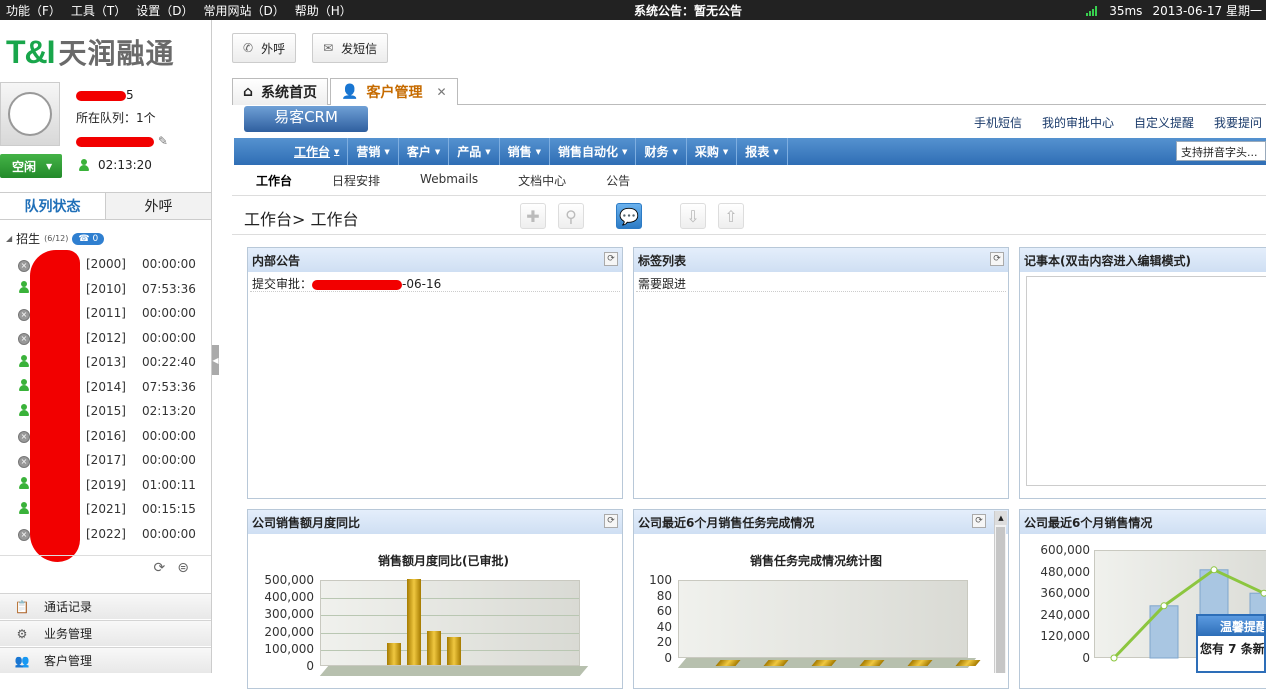 This screenshot has height=689, width=1266. Describe the element at coordinates (55, 406) in the screenshot. I see `redaction-mark` at that location.